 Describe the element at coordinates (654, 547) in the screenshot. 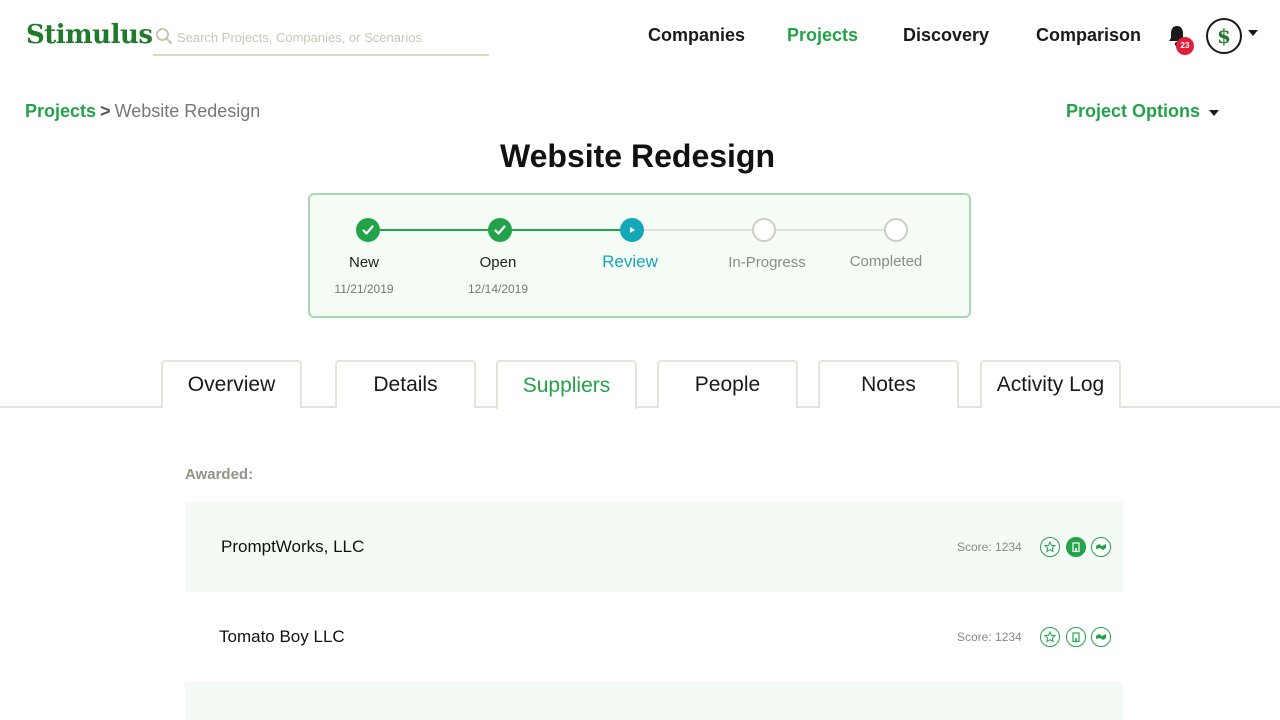

I see `supplier-row: PromptWorks, LLC Score: 1234` at that location.